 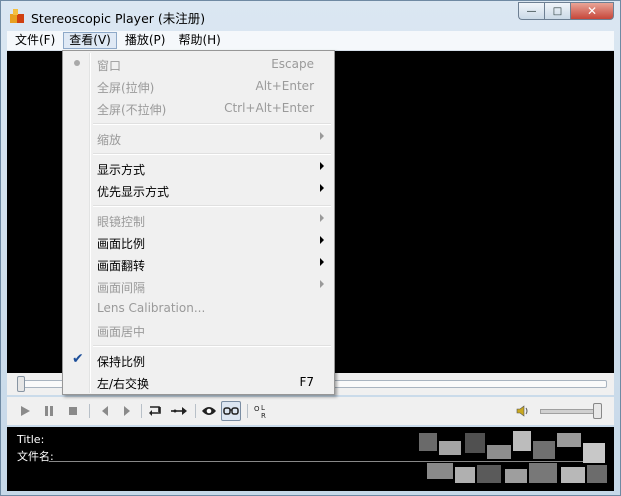 I want to click on menu-item-flip: 画面翻转, so click(x=198, y=264).